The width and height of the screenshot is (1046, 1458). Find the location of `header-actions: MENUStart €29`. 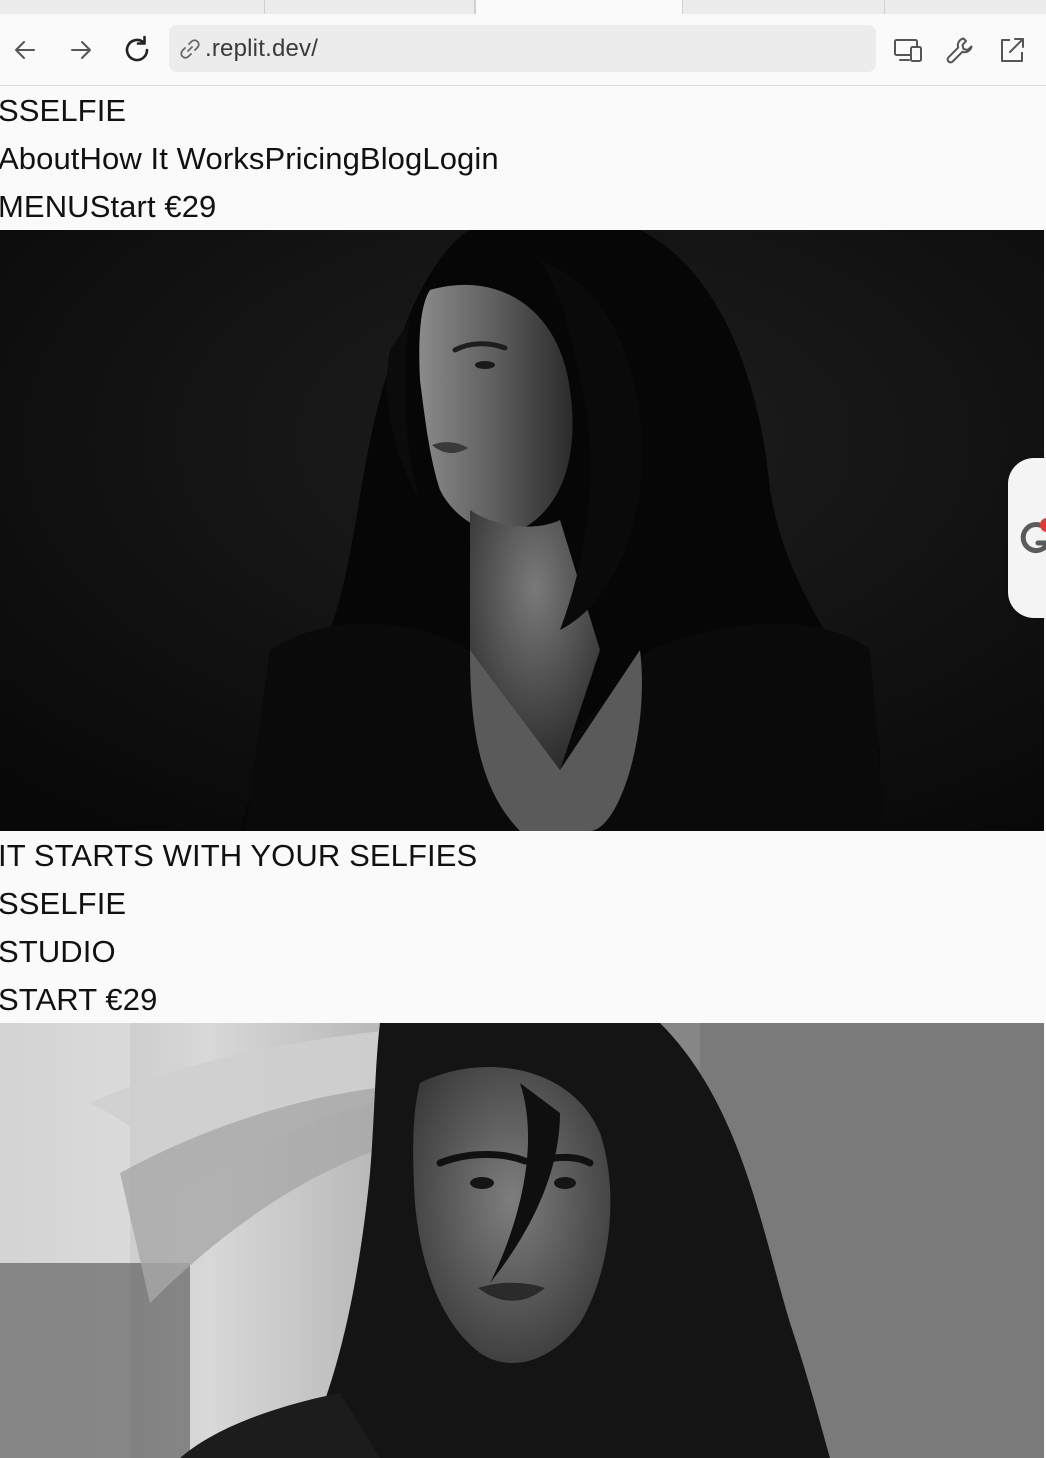

header-actions: MENUStart €29 is located at coordinates (108, 207).